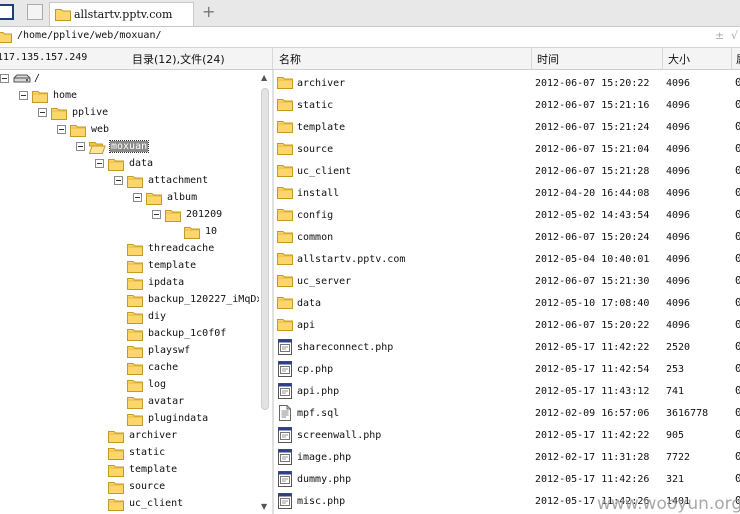 This screenshot has height=514, width=740. I want to click on file-row: dummy.php 2012-05-17 11:42:26 321 0, so click(507, 479).